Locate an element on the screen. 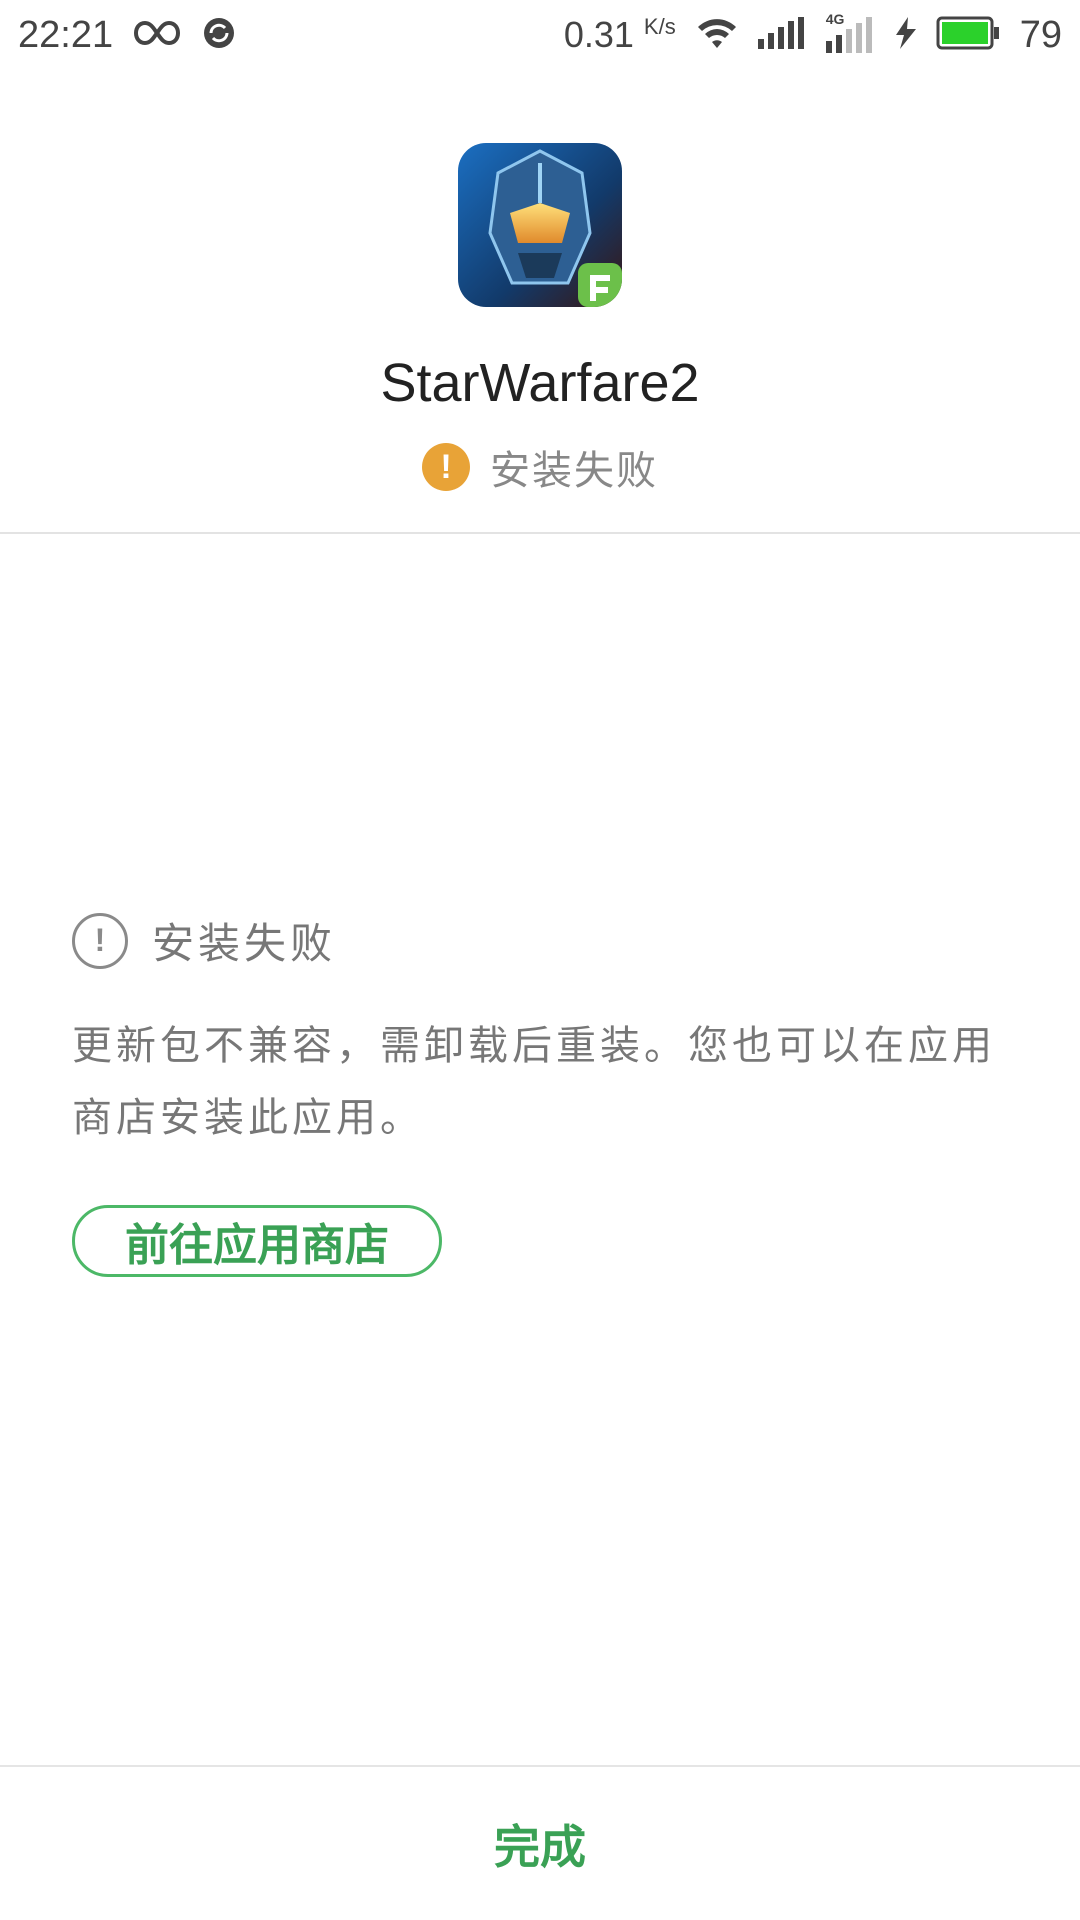 The height and width of the screenshot is (1920, 1080). clock: 22:21 is located at coordinates (66, 34).